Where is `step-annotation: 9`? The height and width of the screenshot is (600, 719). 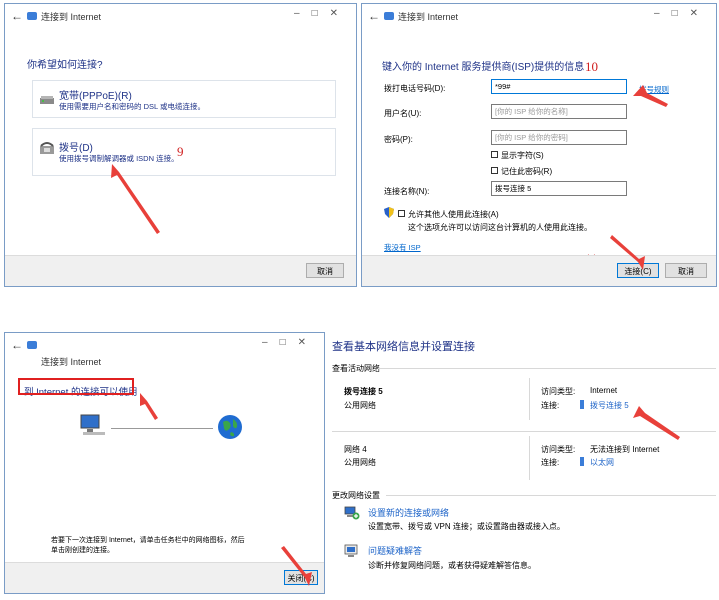
step-annotation: 9 is located at coordinates (180, 151).